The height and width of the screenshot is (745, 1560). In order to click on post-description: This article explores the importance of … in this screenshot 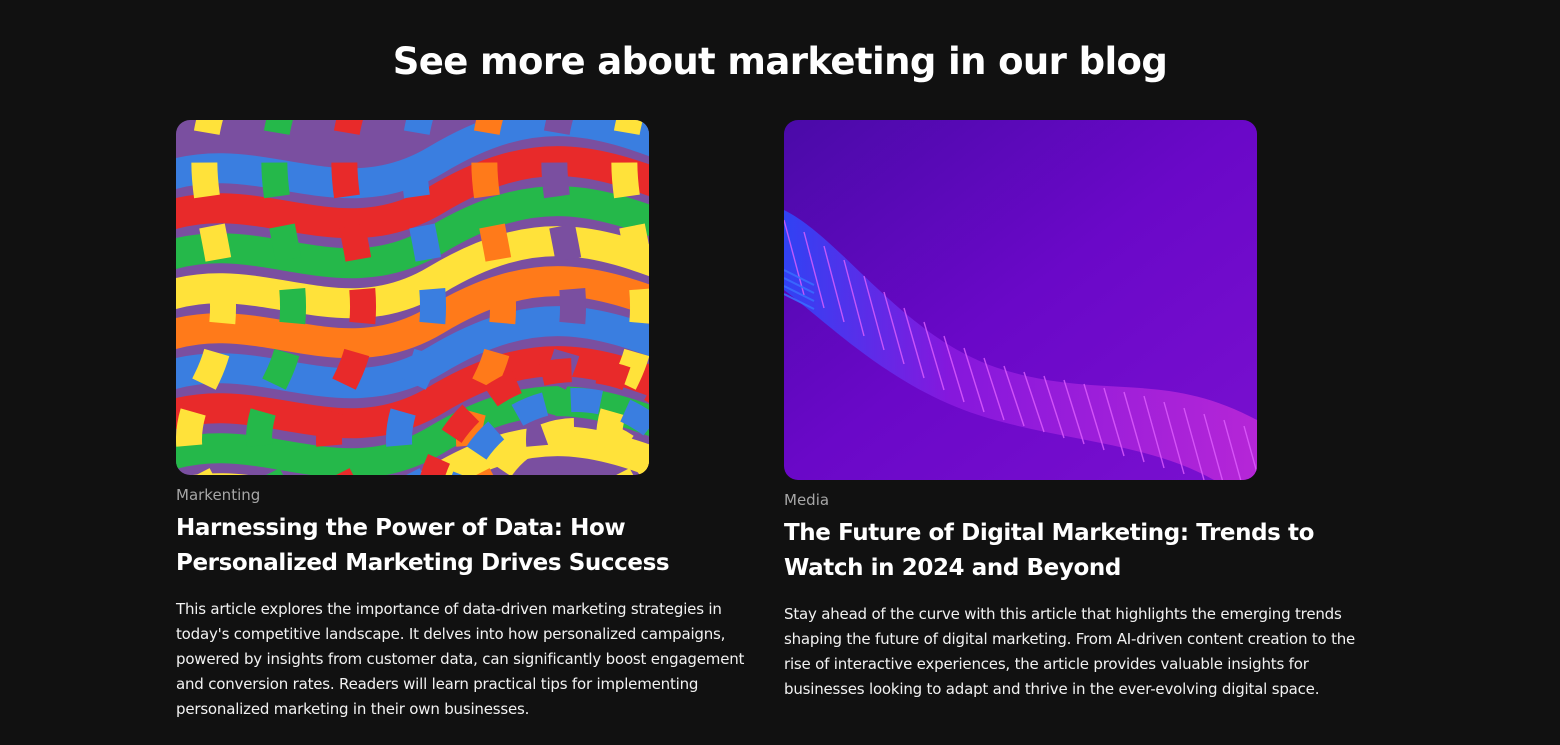, I will do `click(460, 659)`.